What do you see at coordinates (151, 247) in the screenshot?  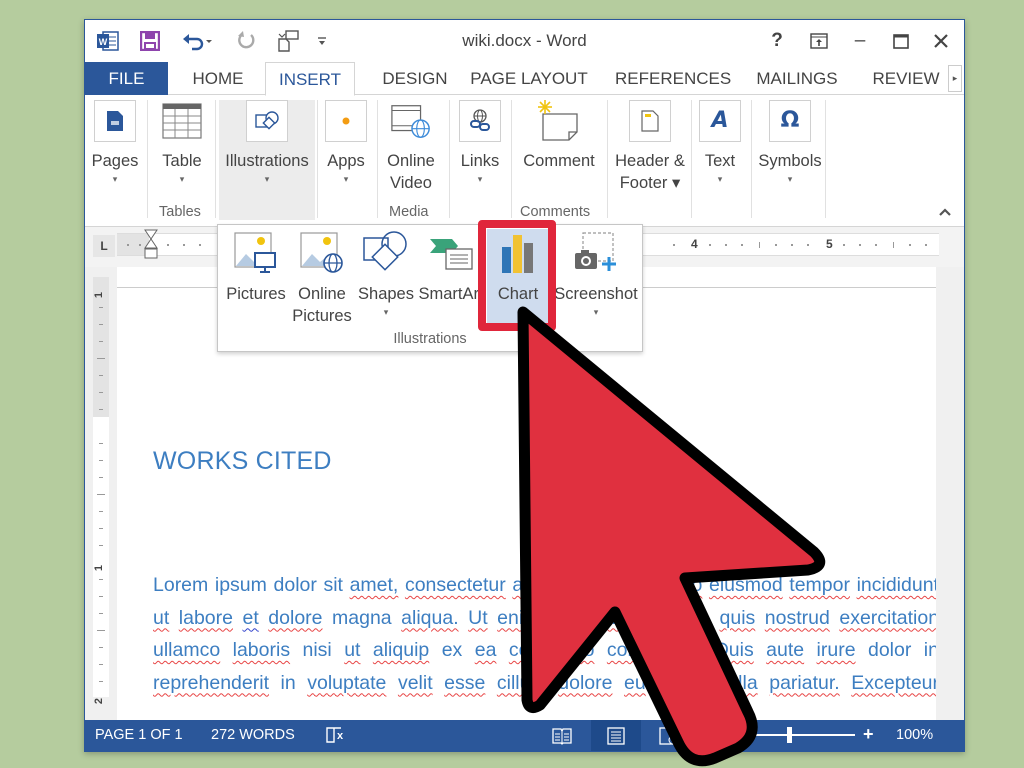 I see `indent-marker` at bounding box center [151, 247].